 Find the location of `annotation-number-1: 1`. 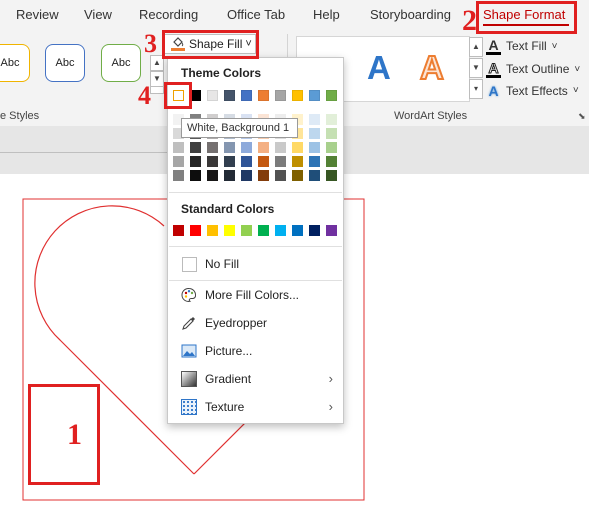

annotation-number-1: 1 is located at coordinates (74, 434).